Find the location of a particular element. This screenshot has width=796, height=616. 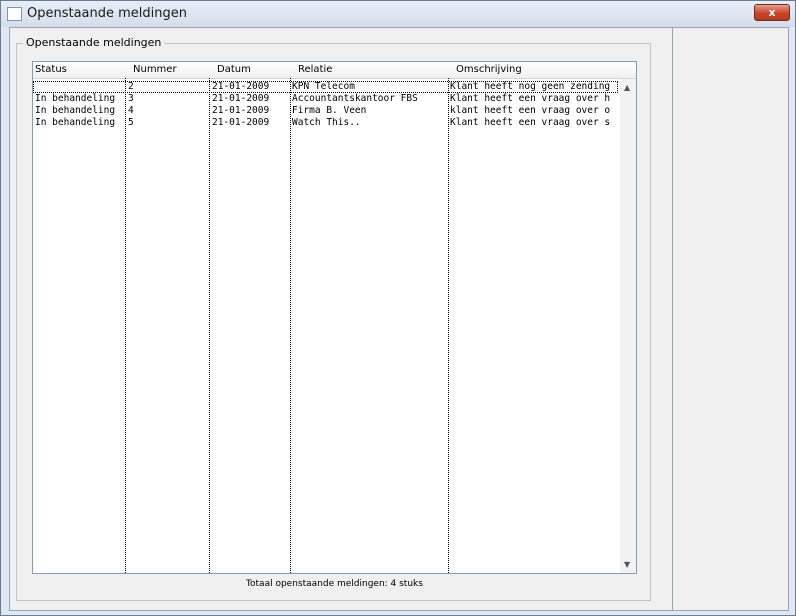

groupbox-label: Openstaande meldingen is located at coordinates (94, 42).